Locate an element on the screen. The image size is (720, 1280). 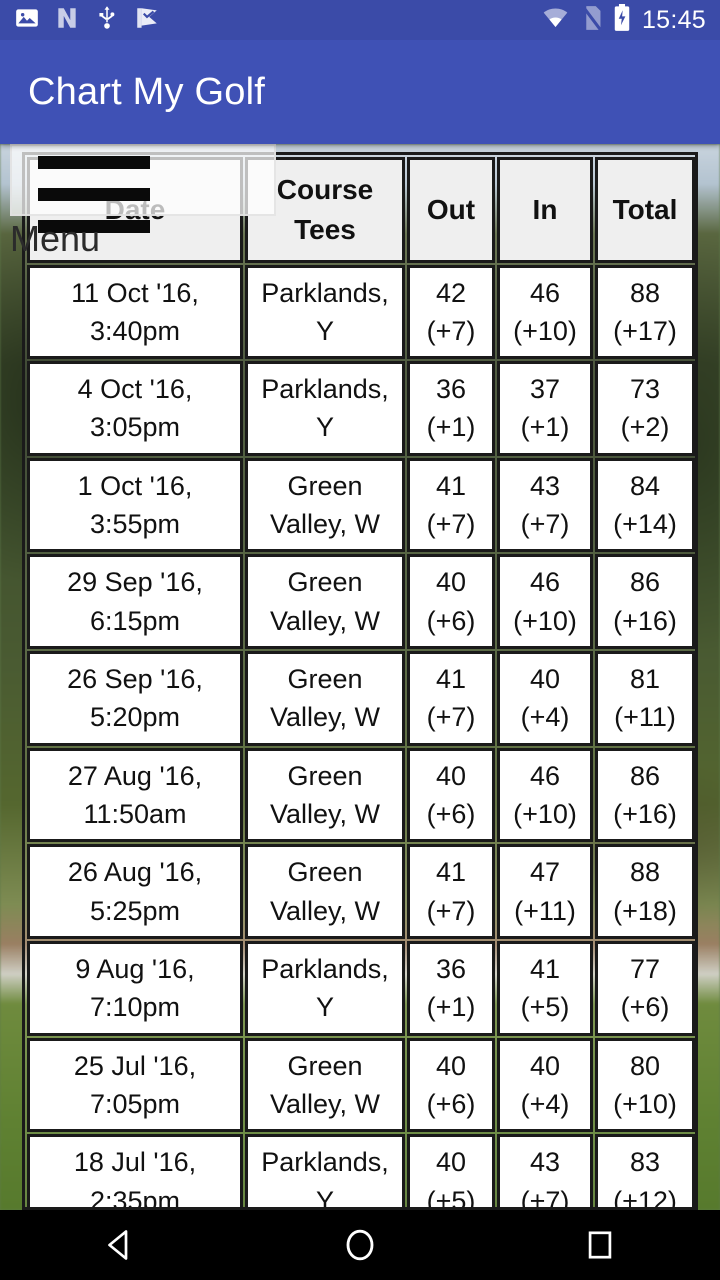
status-bar: 15:45 is located at coordinates (360, 20).